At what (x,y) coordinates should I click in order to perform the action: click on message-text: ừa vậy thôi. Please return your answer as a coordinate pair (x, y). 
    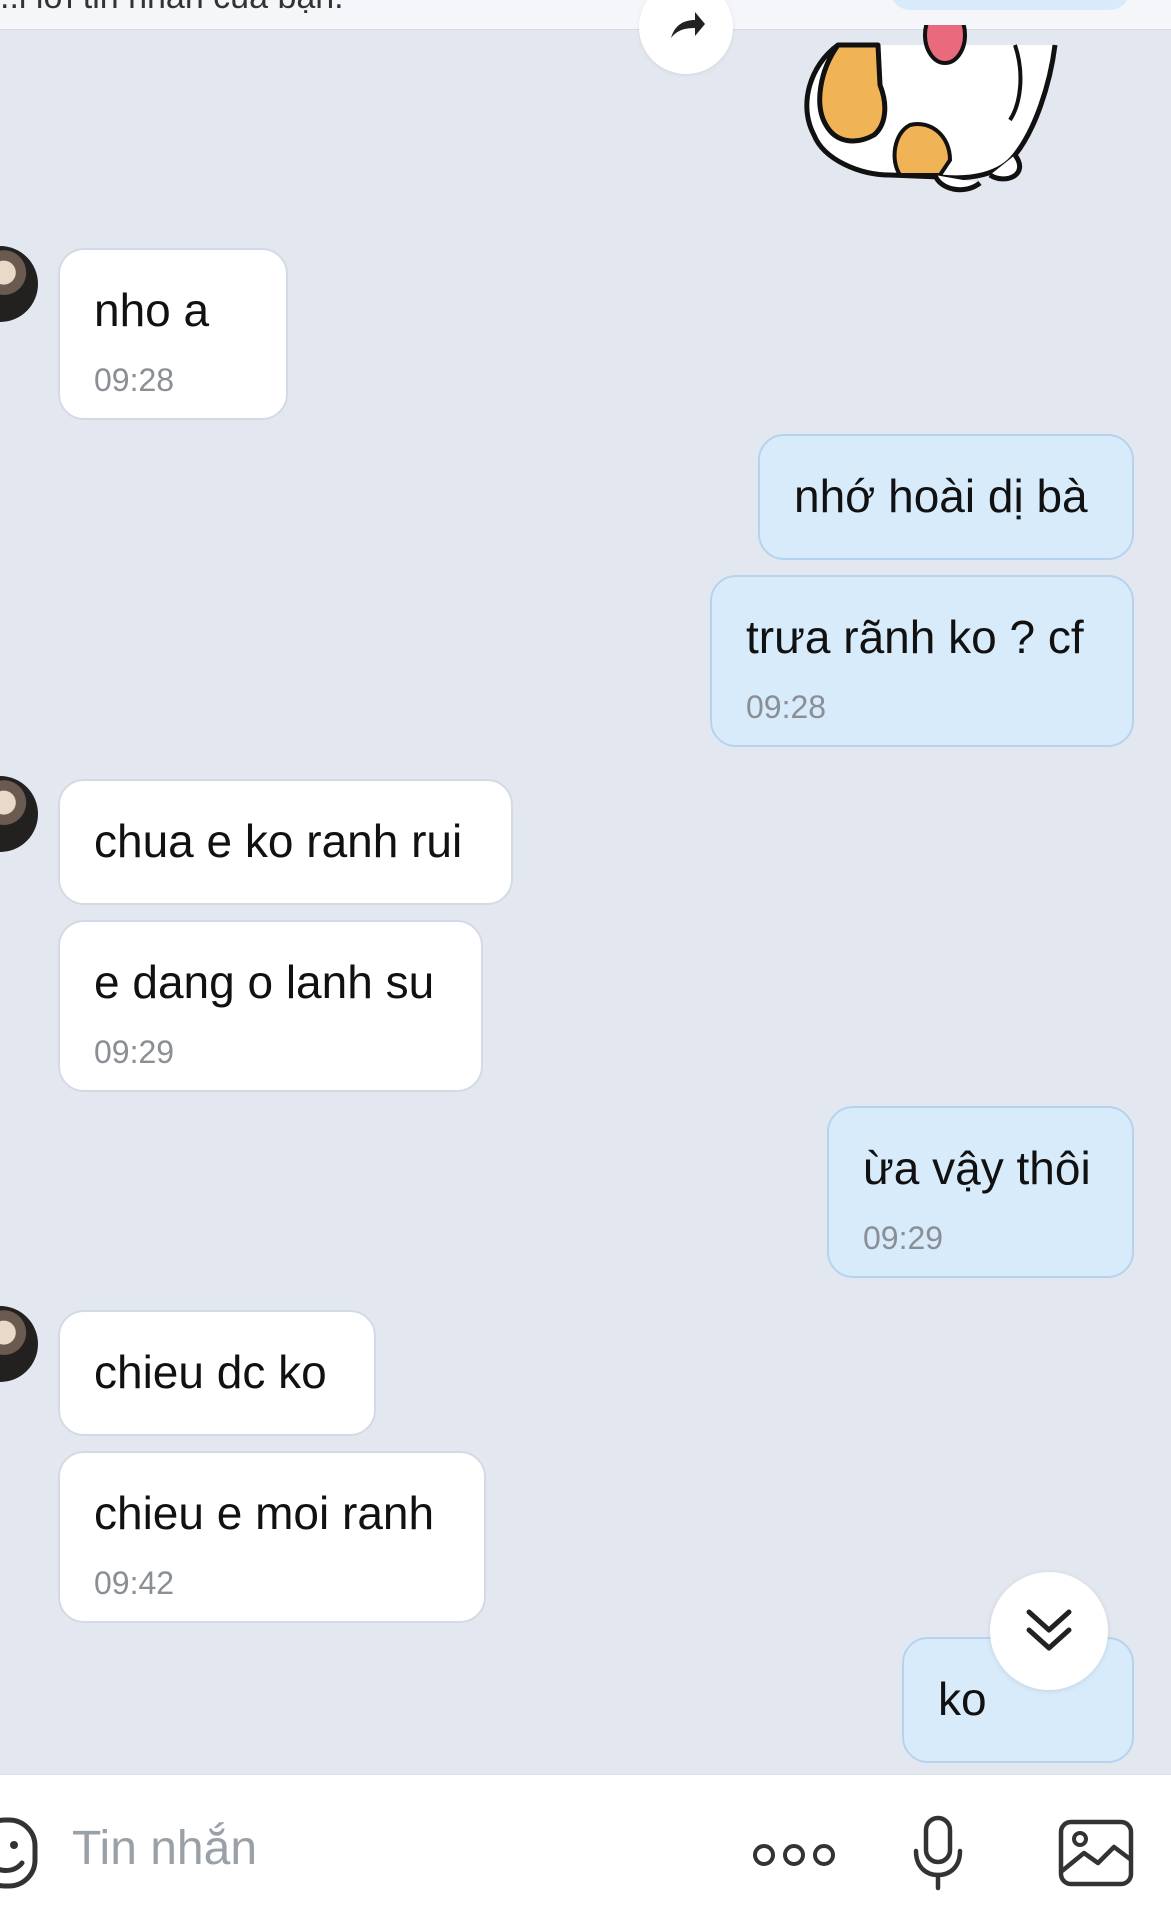
    Looking at the image, I should click on (977, 1168).